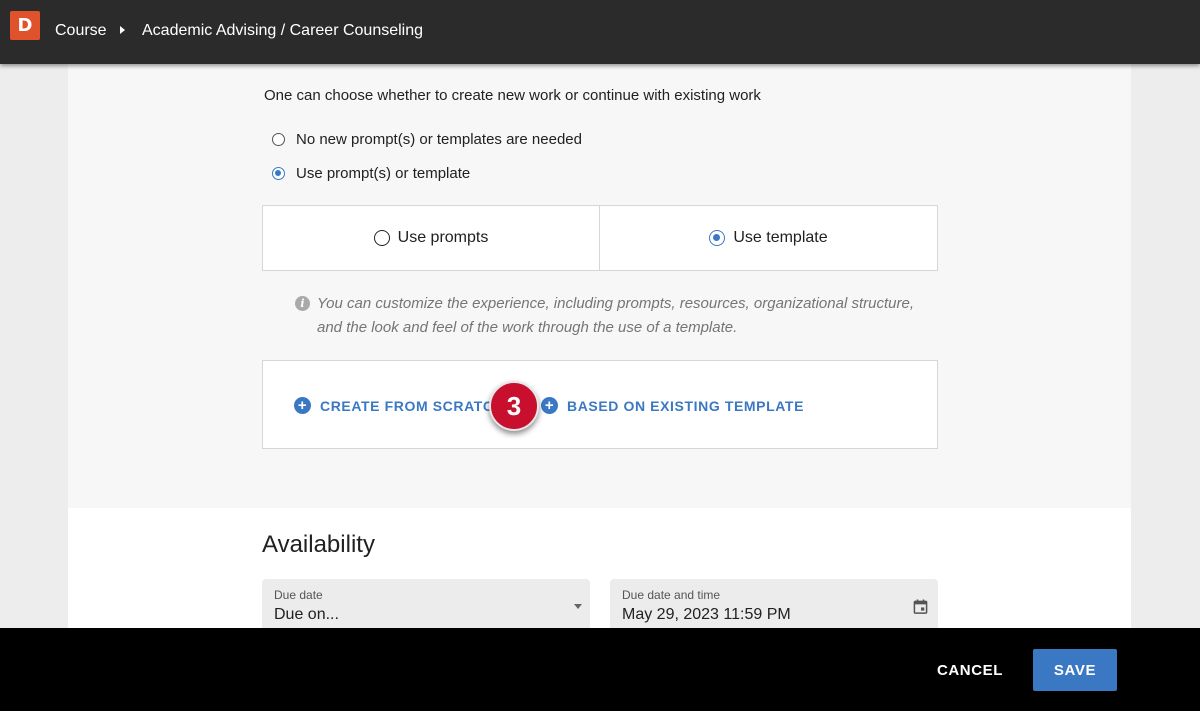  I want to click on due-datetime-field: Due date and time May 29, 2023 11:59 PM, so click(774, 604).